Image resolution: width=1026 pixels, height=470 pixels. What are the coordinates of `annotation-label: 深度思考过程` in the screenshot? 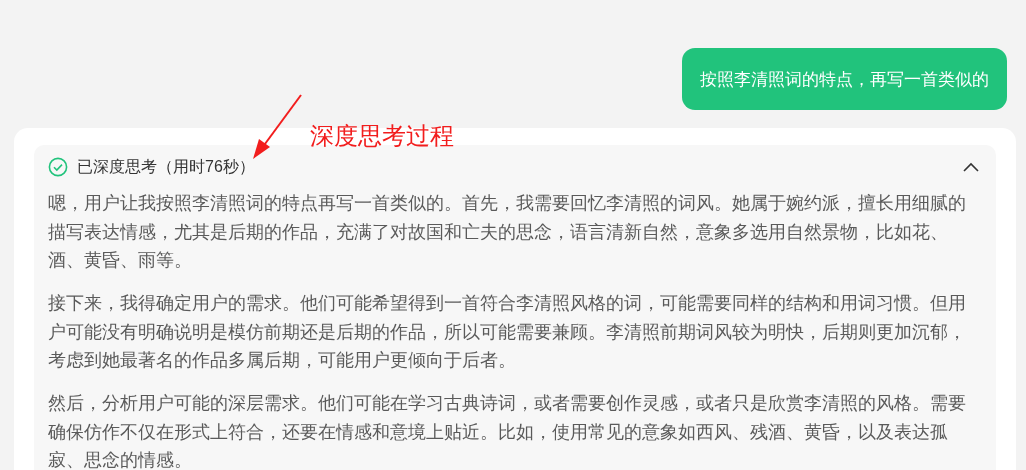 It's located at (382, 136).